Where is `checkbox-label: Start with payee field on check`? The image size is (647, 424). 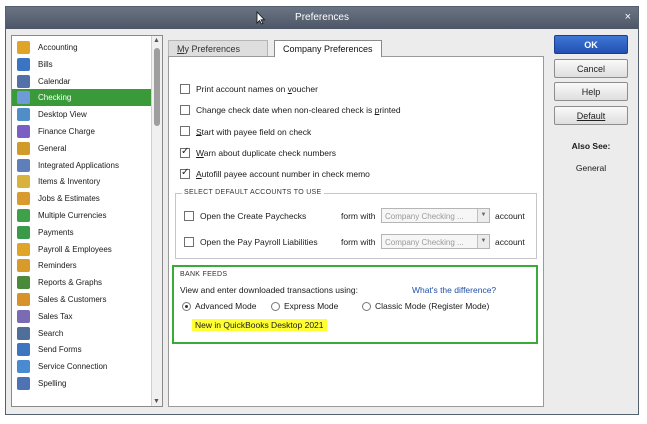
checkbox-label: Start with payee field on check is located at coordinates (253, 131).